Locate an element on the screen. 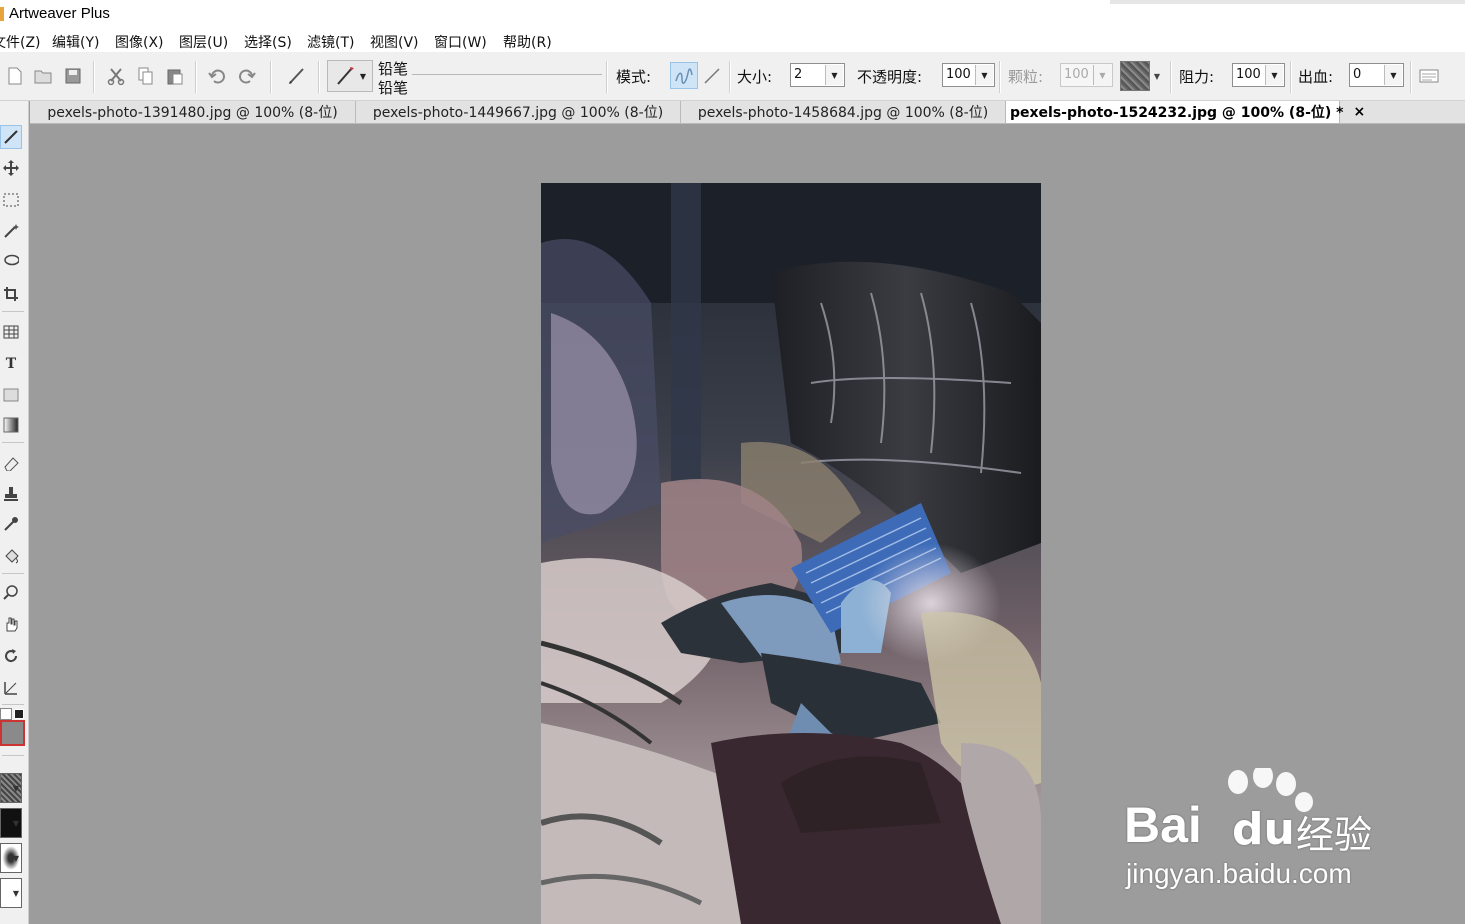 This screenshot has width=1465, height=924. tab-label: pexels-photo-1524232.jpg @ 100% (8-位) * is located at coordinates (1177, 113).